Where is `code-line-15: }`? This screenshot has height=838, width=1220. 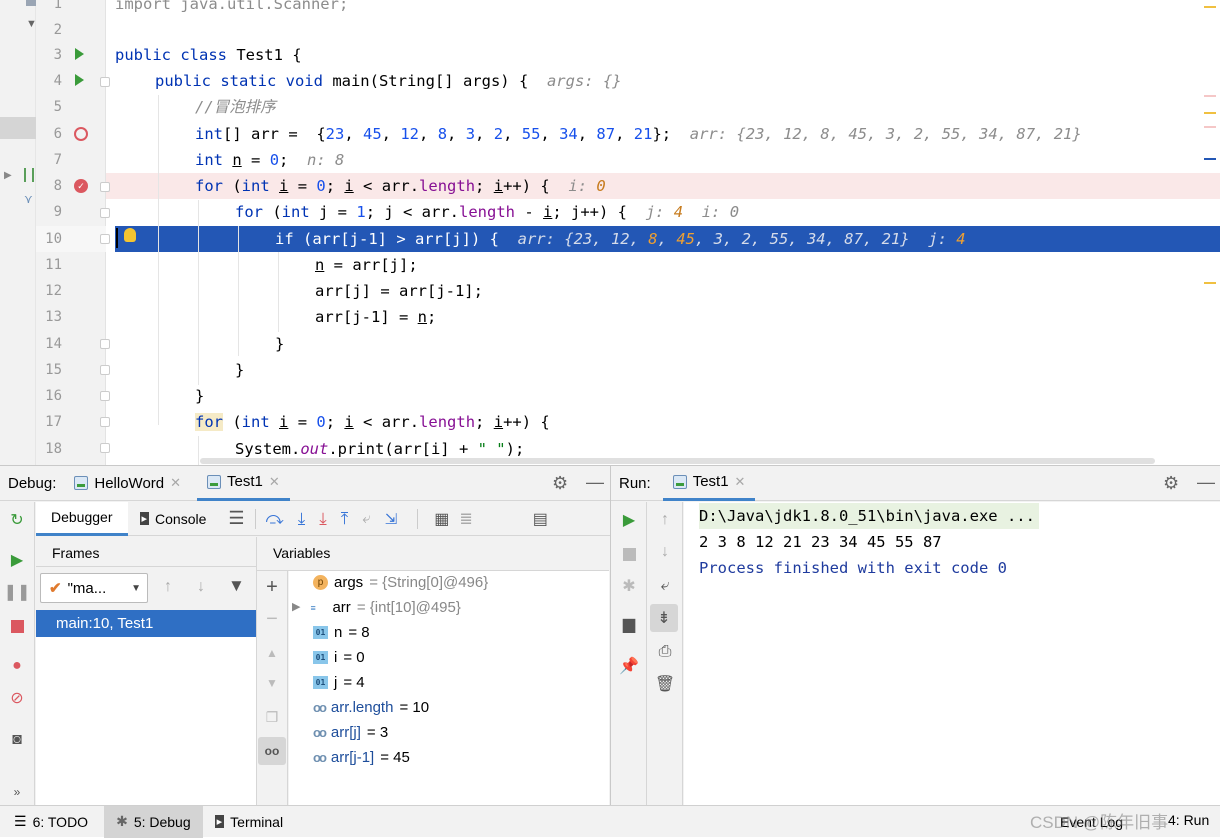 code-line-15: } is located at coordinates (239, 370).